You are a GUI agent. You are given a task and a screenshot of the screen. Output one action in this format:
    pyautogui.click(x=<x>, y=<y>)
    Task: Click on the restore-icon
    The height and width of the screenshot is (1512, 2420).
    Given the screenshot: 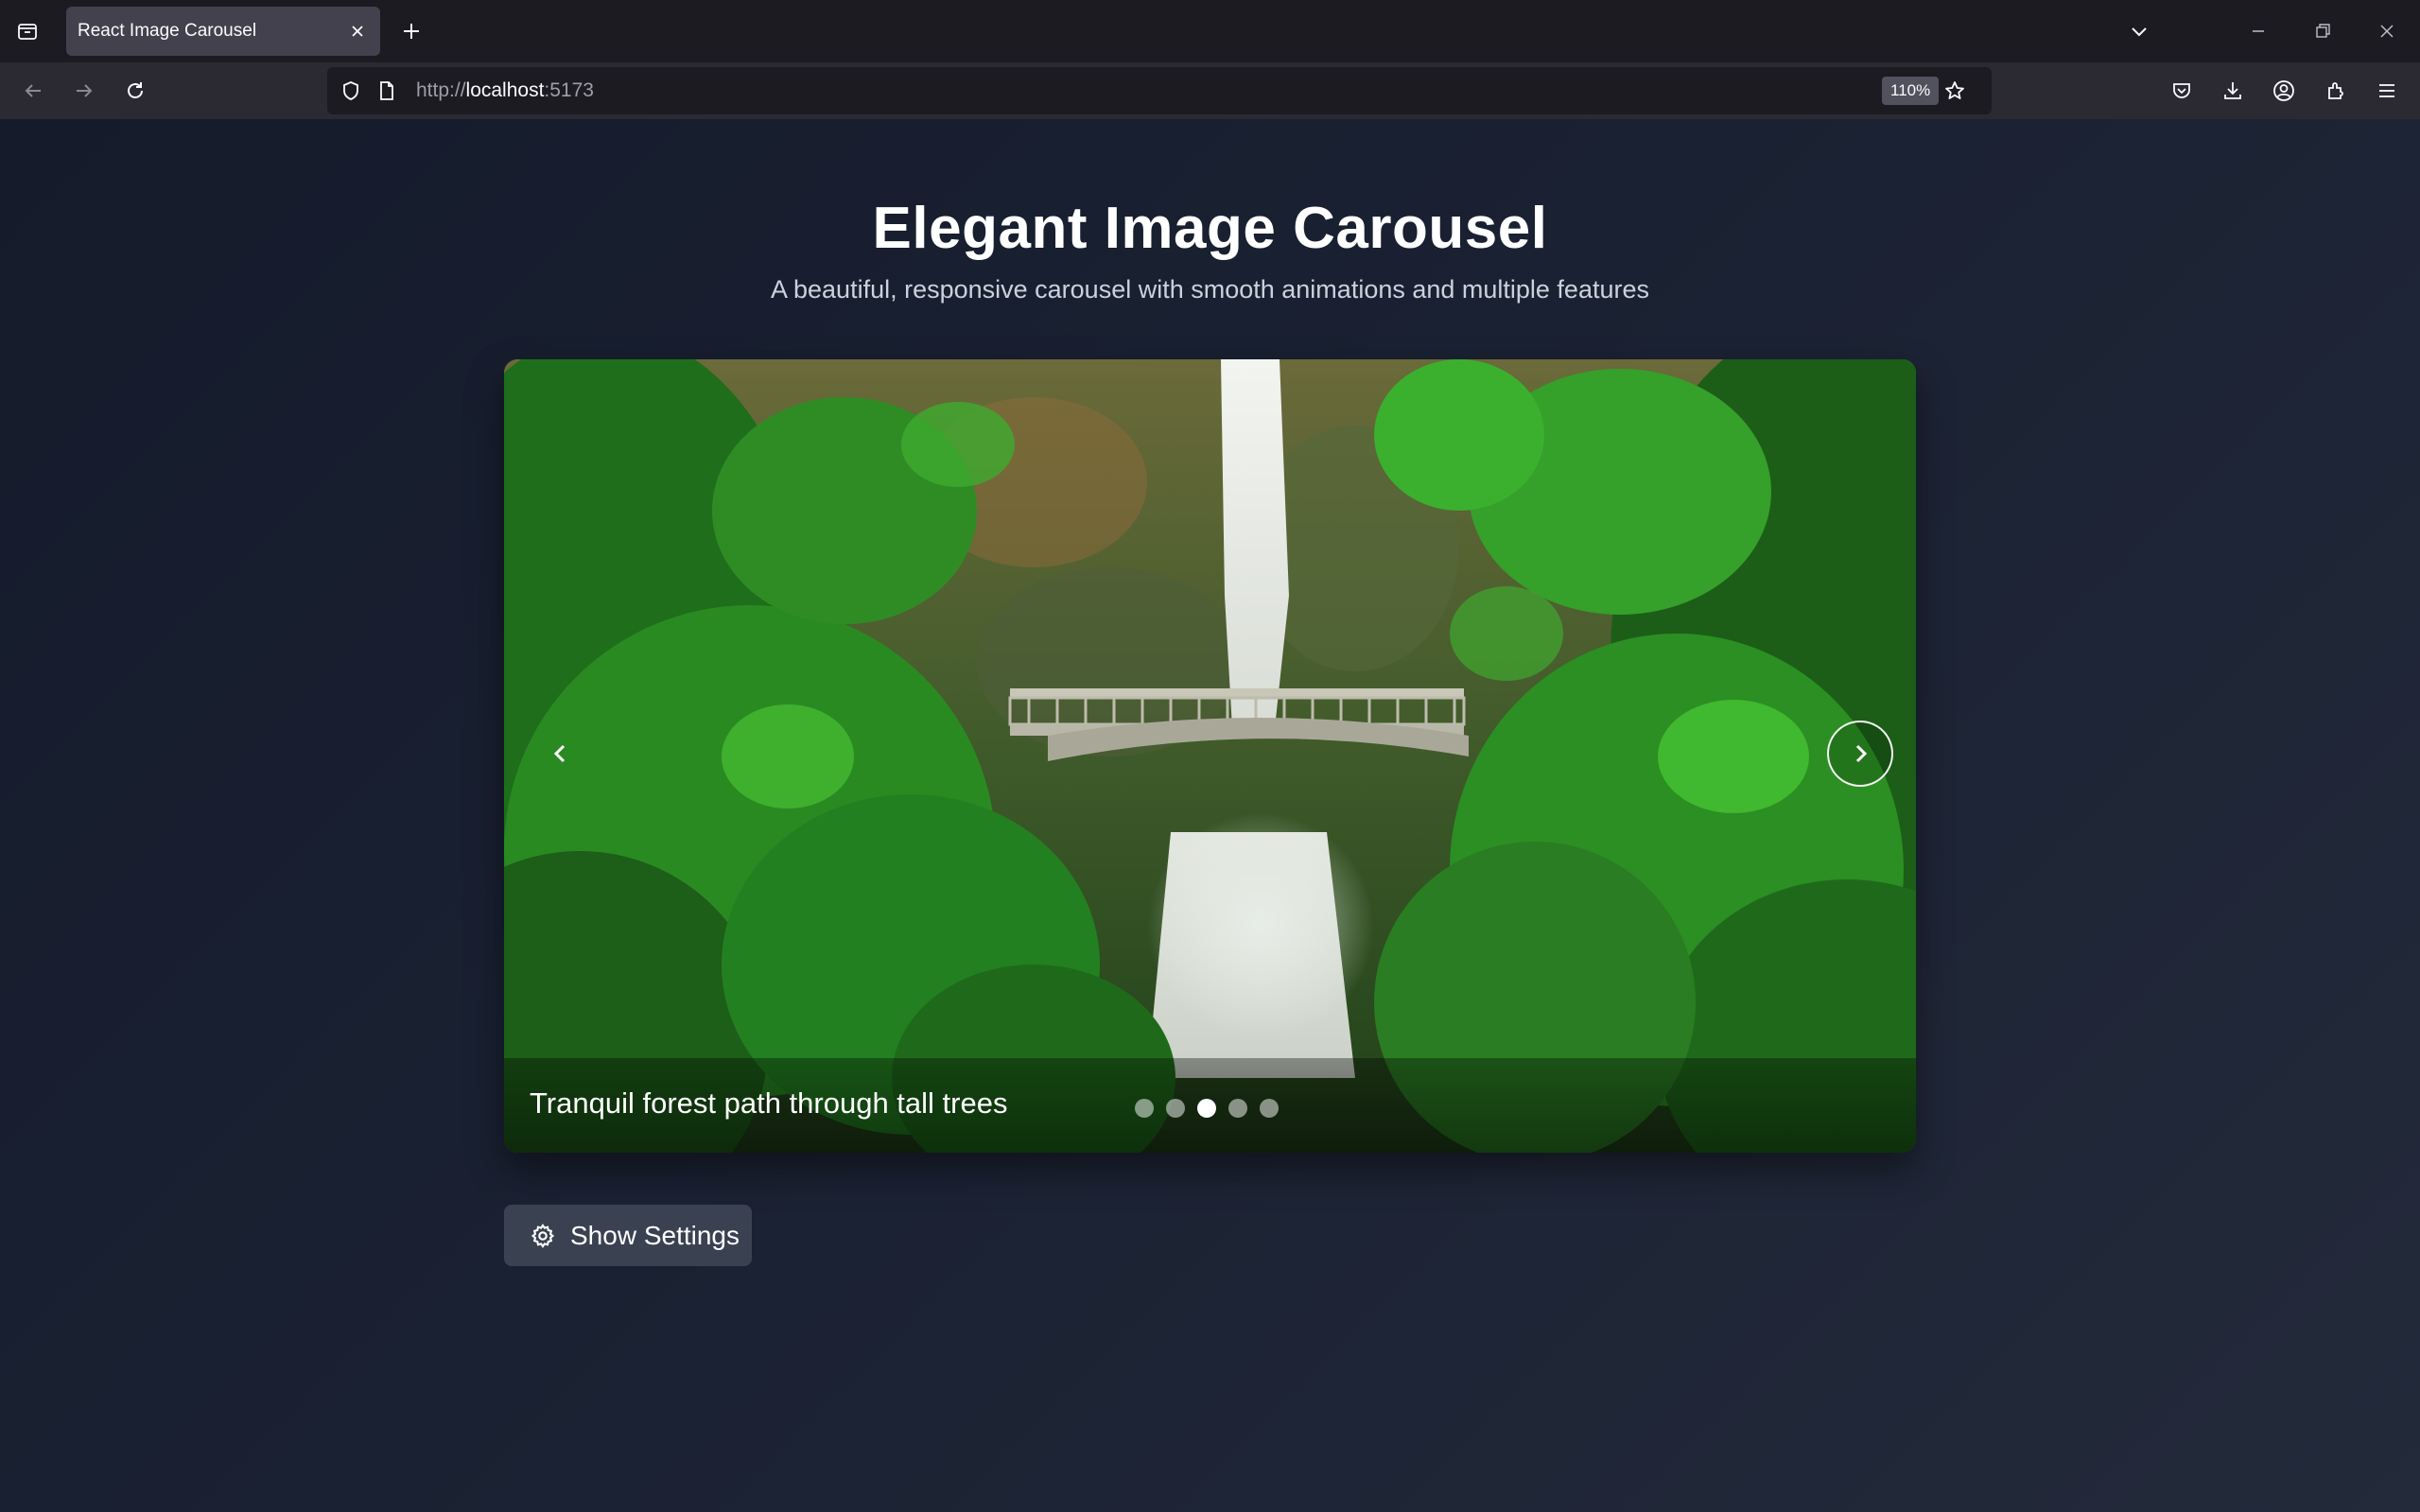 What is the action you would take?
    pyautogui.click(x=2322, y=31)
    